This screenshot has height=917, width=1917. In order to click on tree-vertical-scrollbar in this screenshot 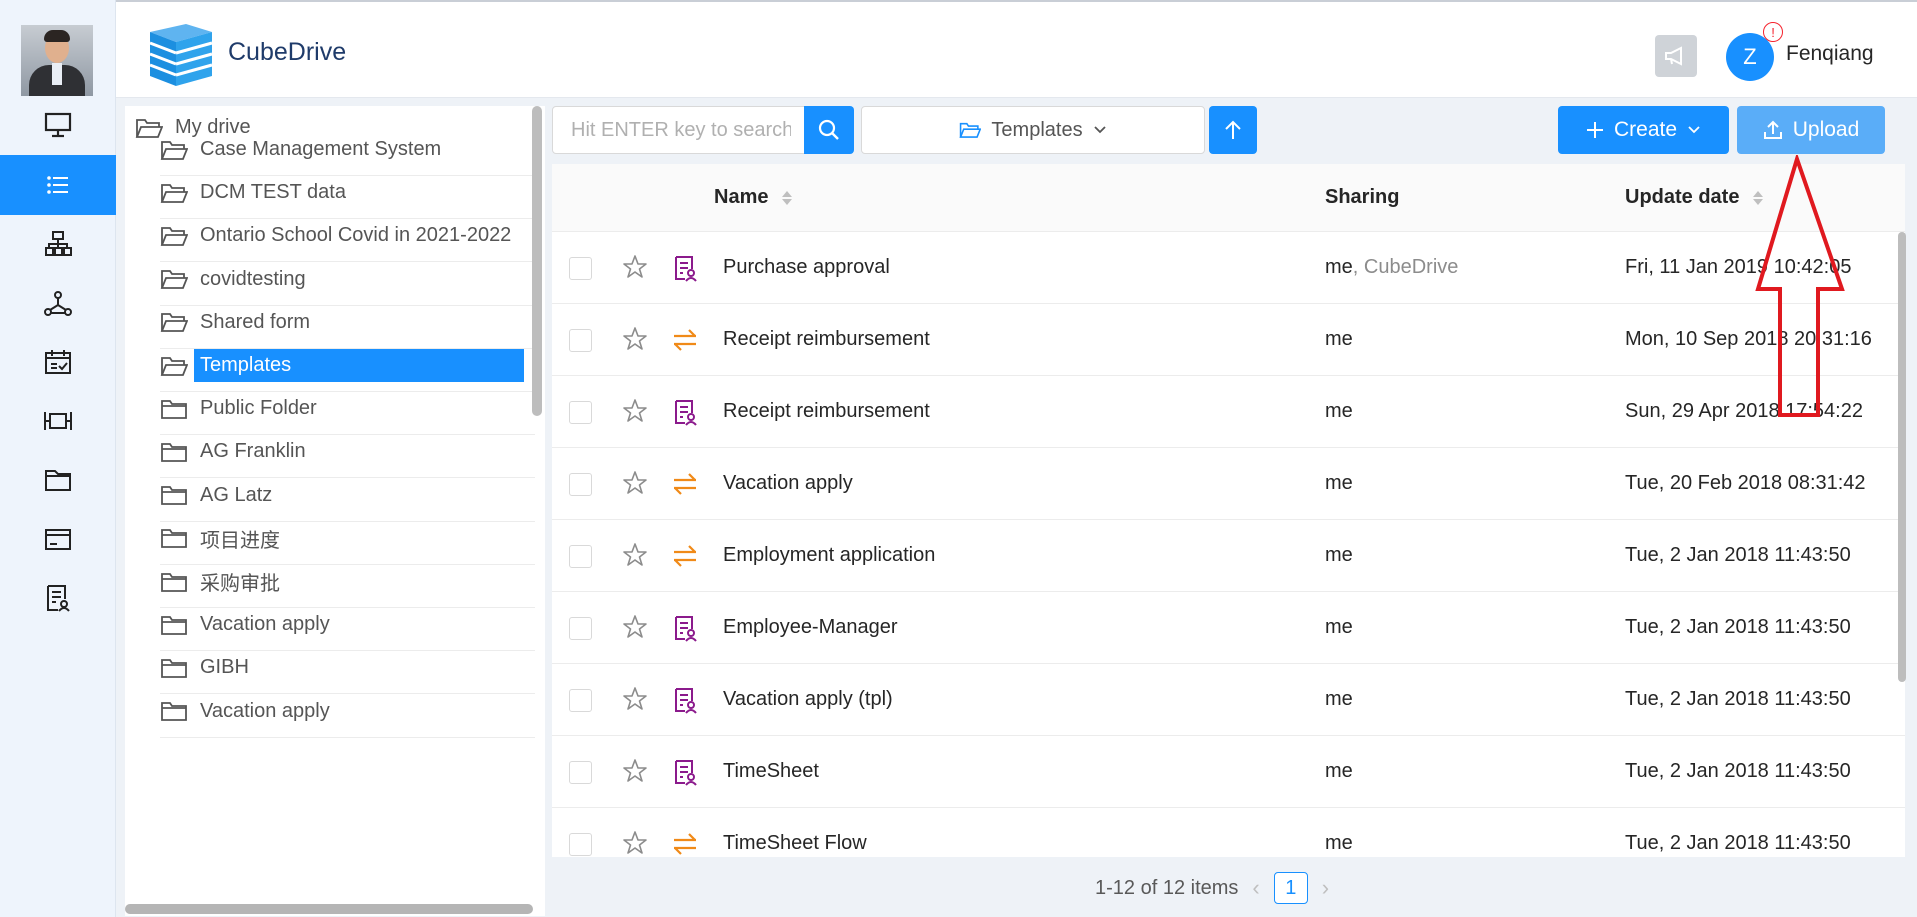, I will do `click(537, 261)`.